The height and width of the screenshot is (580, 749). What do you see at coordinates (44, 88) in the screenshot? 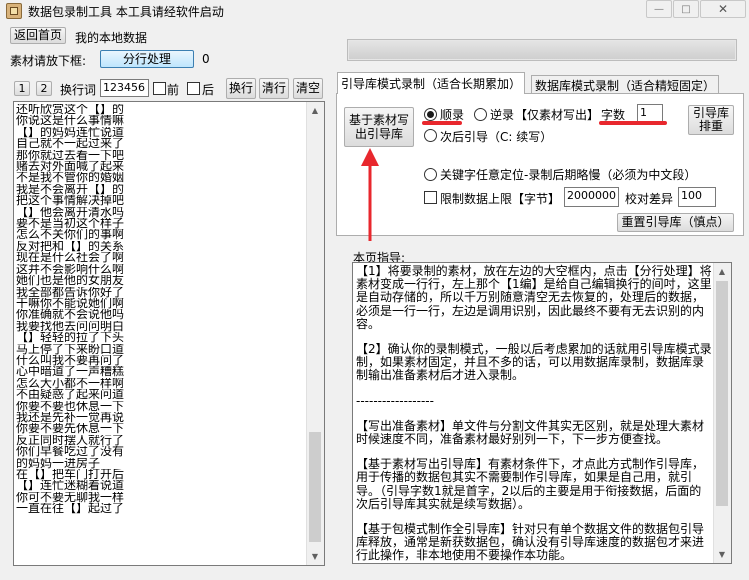
I see `edit-slot-2-button: 2` at bounding box center [44, 88].